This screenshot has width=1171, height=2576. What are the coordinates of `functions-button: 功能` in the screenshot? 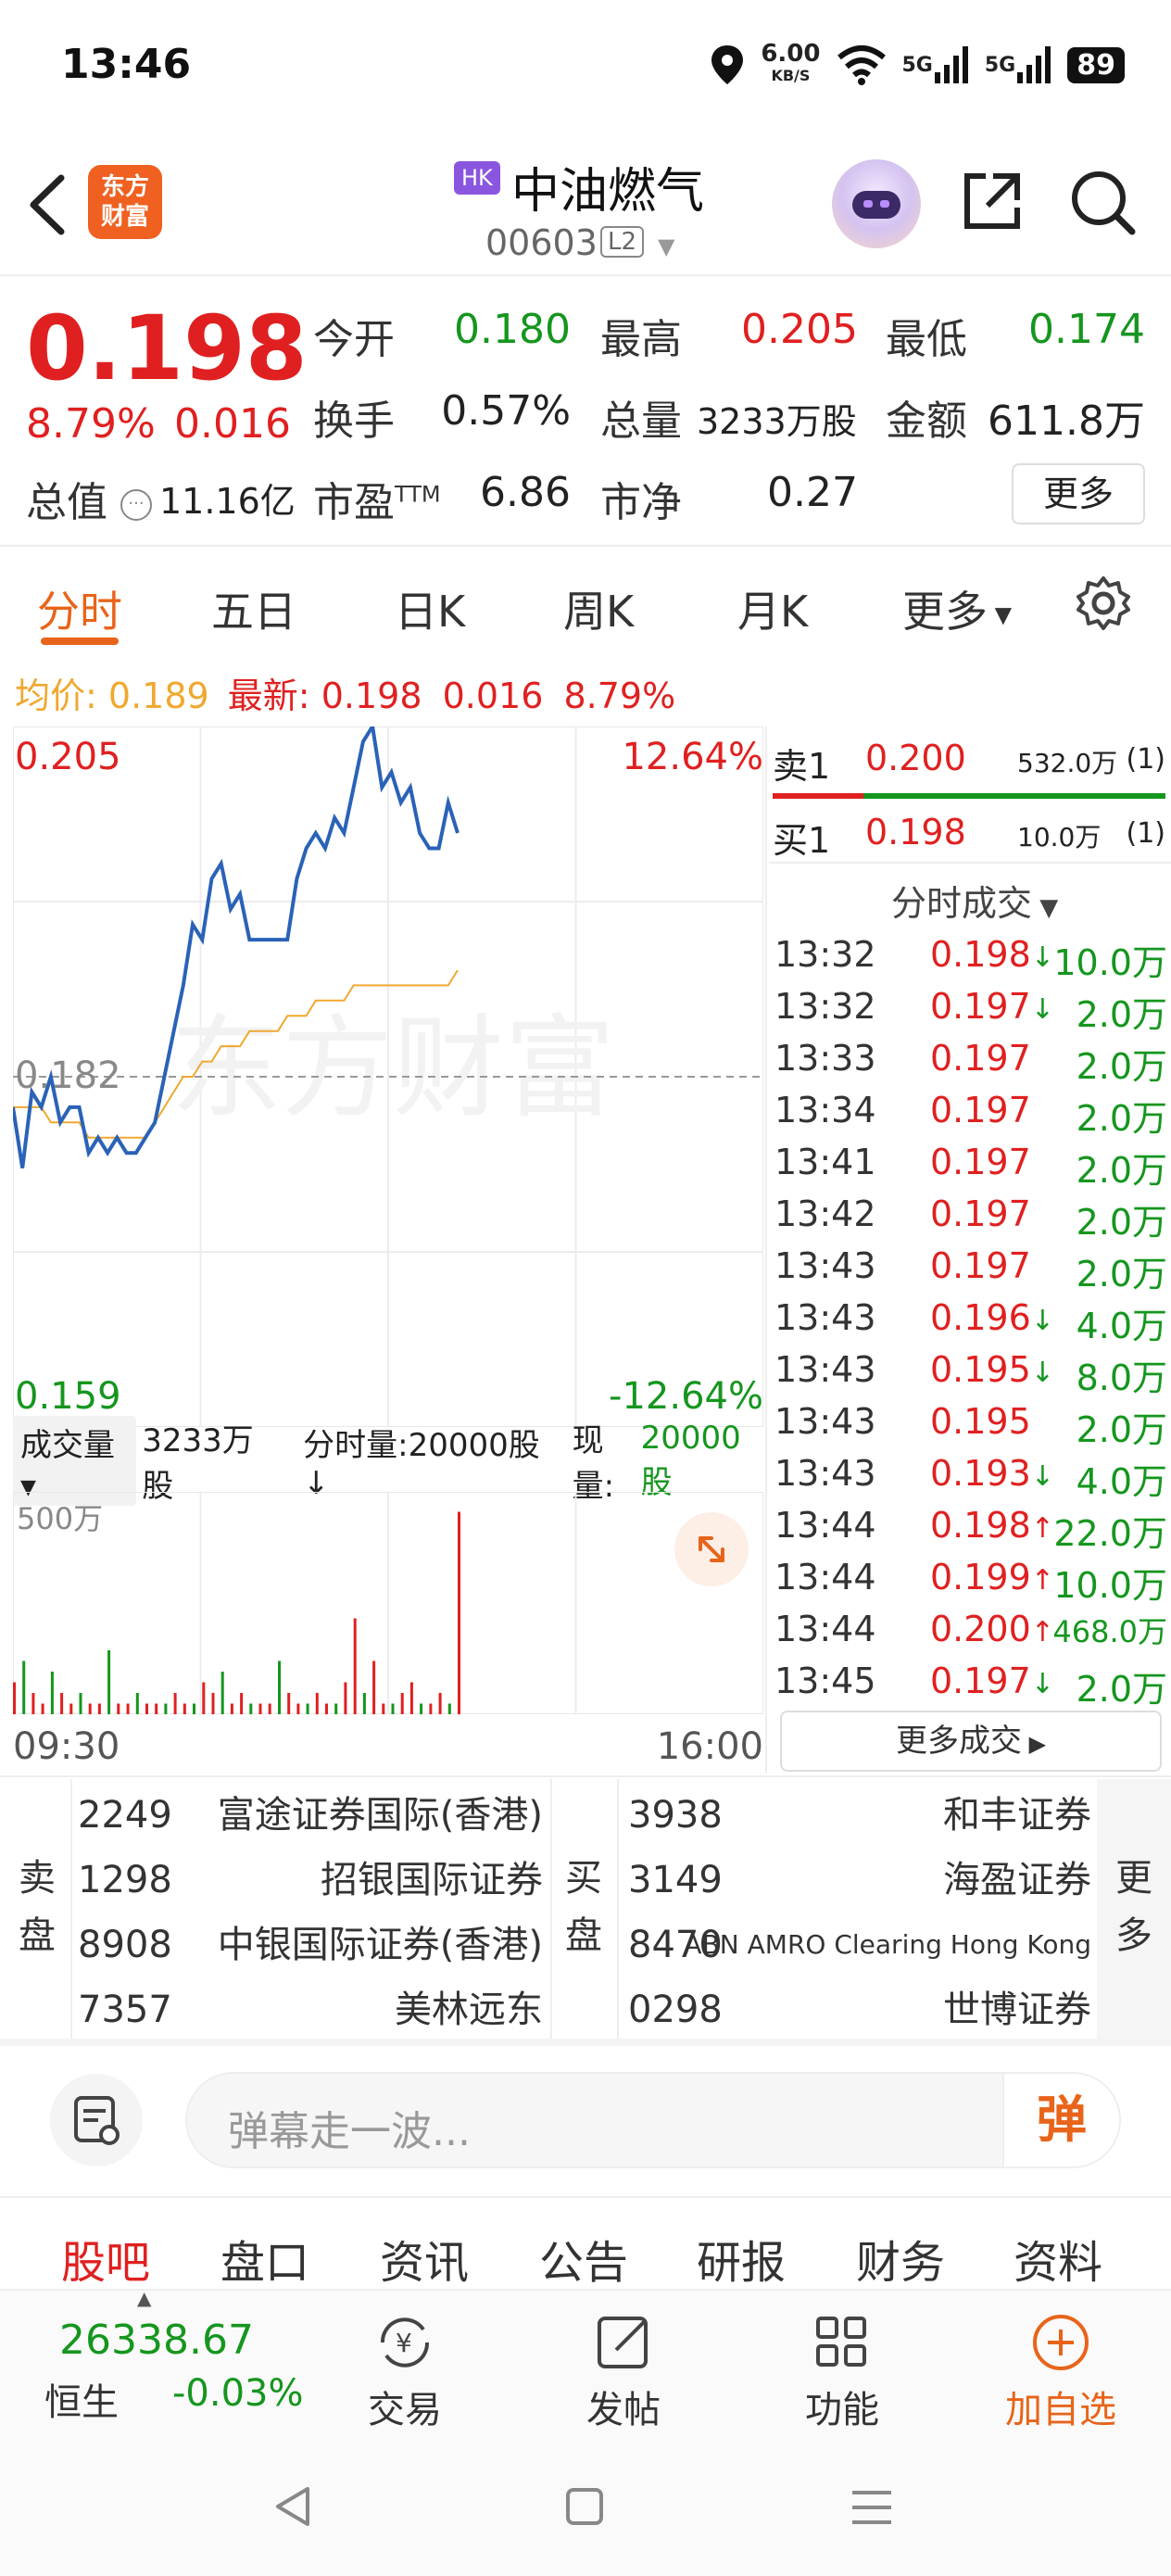 It's located at (842, 2371).